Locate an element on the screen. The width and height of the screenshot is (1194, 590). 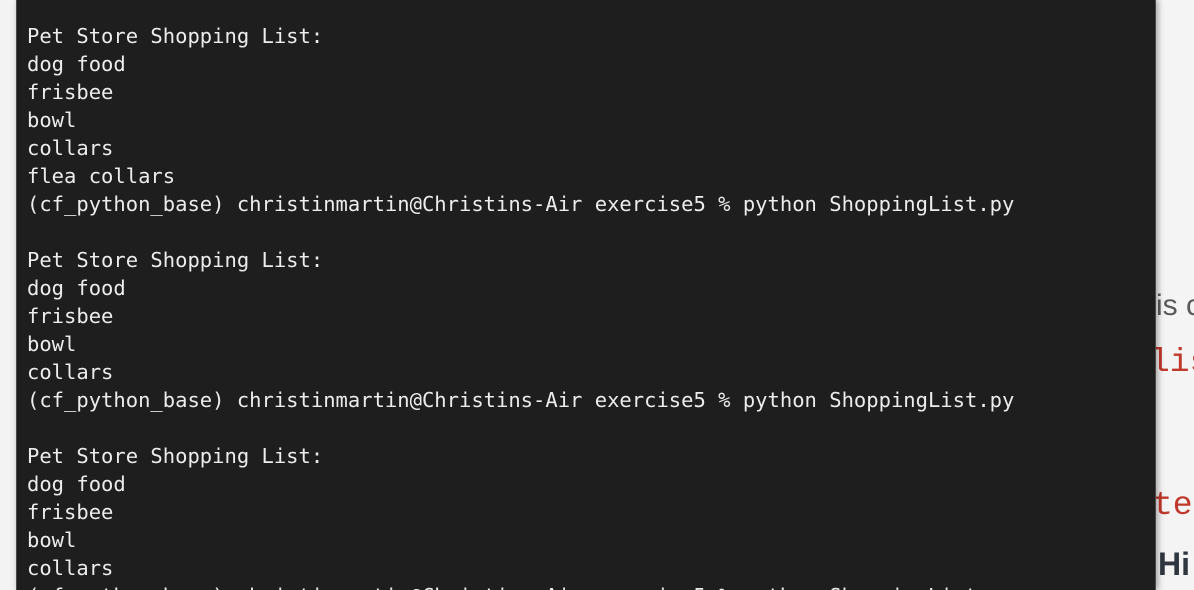
background-heading-fragment: Hi is located at coordinates (1174, 564).